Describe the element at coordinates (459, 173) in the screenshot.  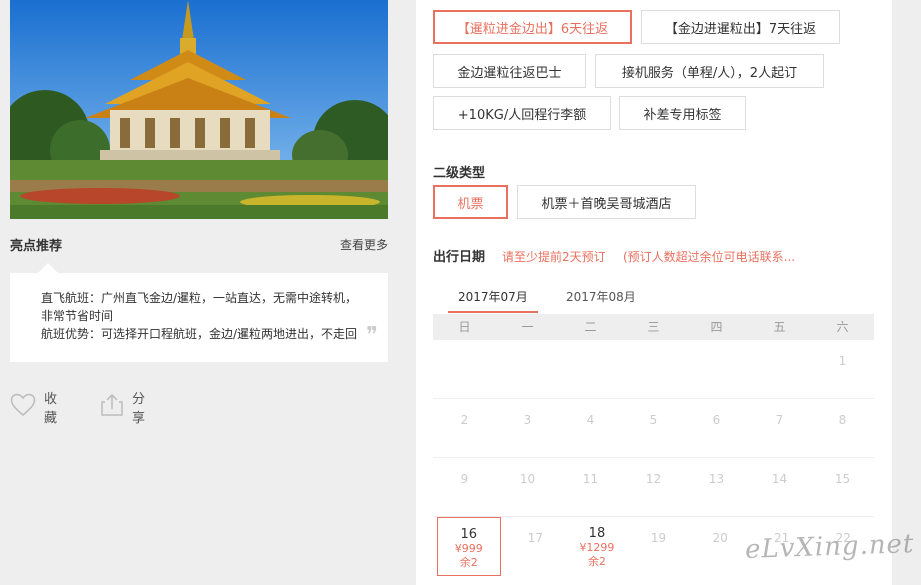
I see `secondary-type-label: 二级类型` at that location.